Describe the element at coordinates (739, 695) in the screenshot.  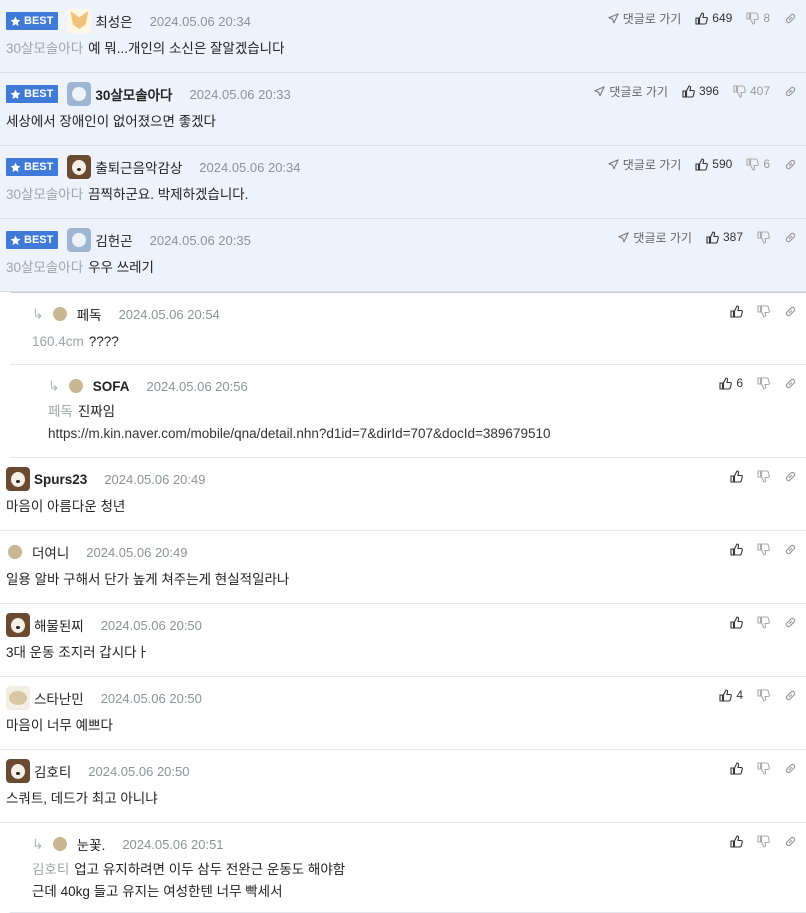
I see `upvote-count: 4` at that location.